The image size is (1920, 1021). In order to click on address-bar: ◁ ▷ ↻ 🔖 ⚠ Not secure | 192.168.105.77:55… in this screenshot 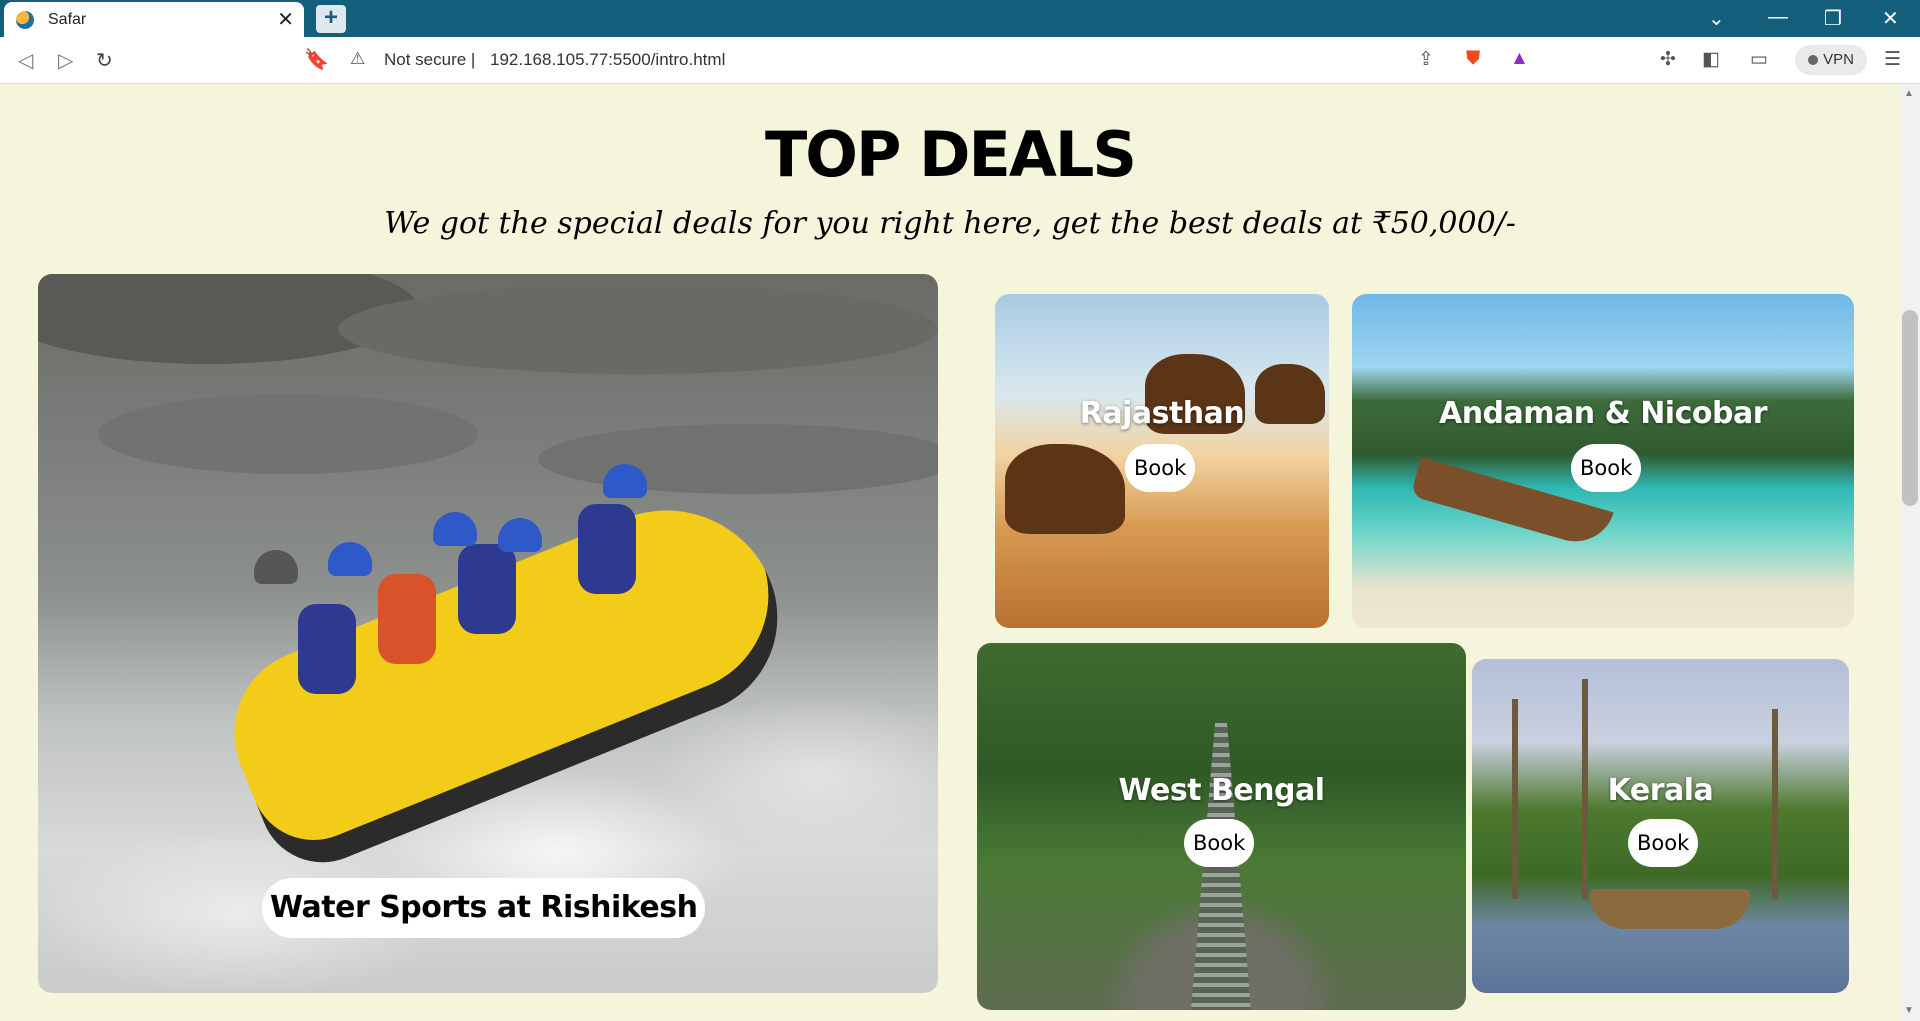, I will do `click(960, 60)`.